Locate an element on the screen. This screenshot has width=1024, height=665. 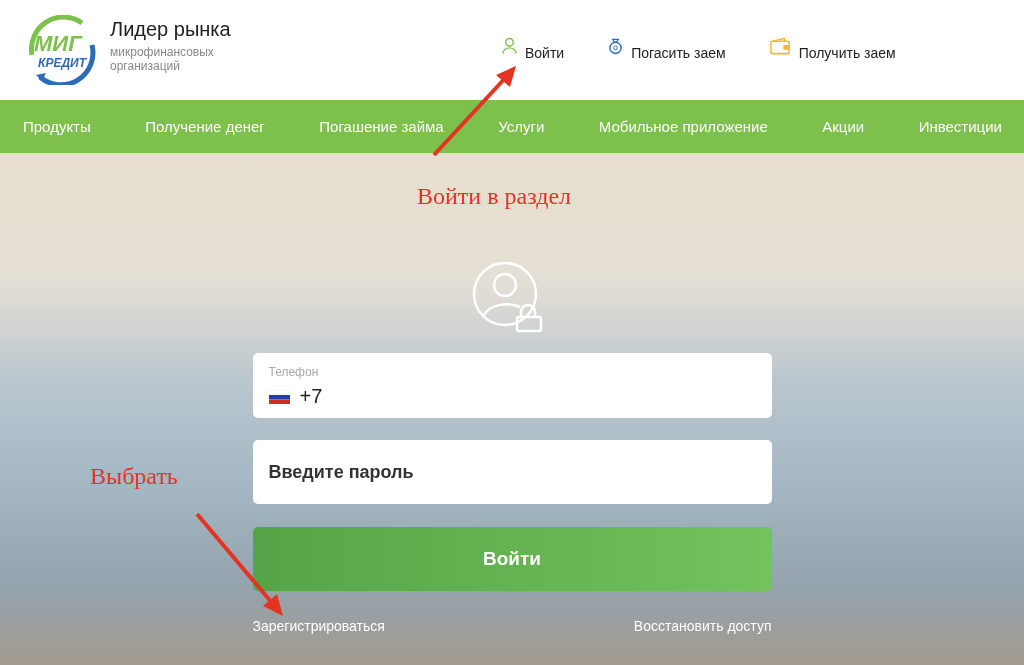
menu-item: Погашение займа is located at coordinates (381, 126).